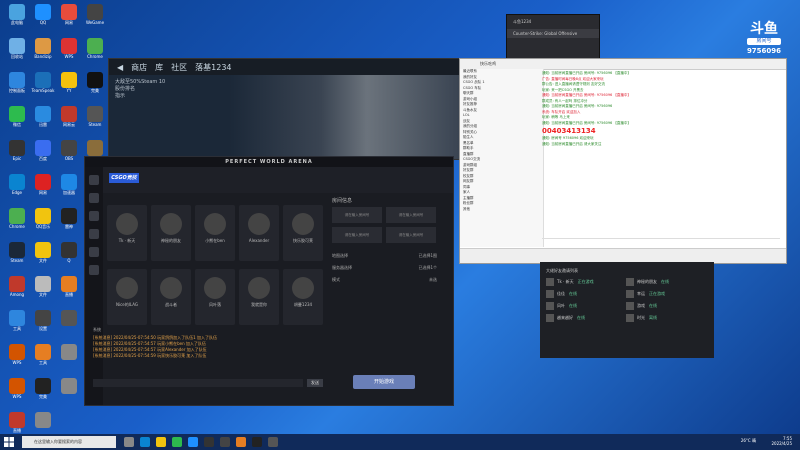  What do you see at coordinates (127, 297) in the screenshot?
I see `player-slot: Nice的ILAG` at bounding box center [127, 297].